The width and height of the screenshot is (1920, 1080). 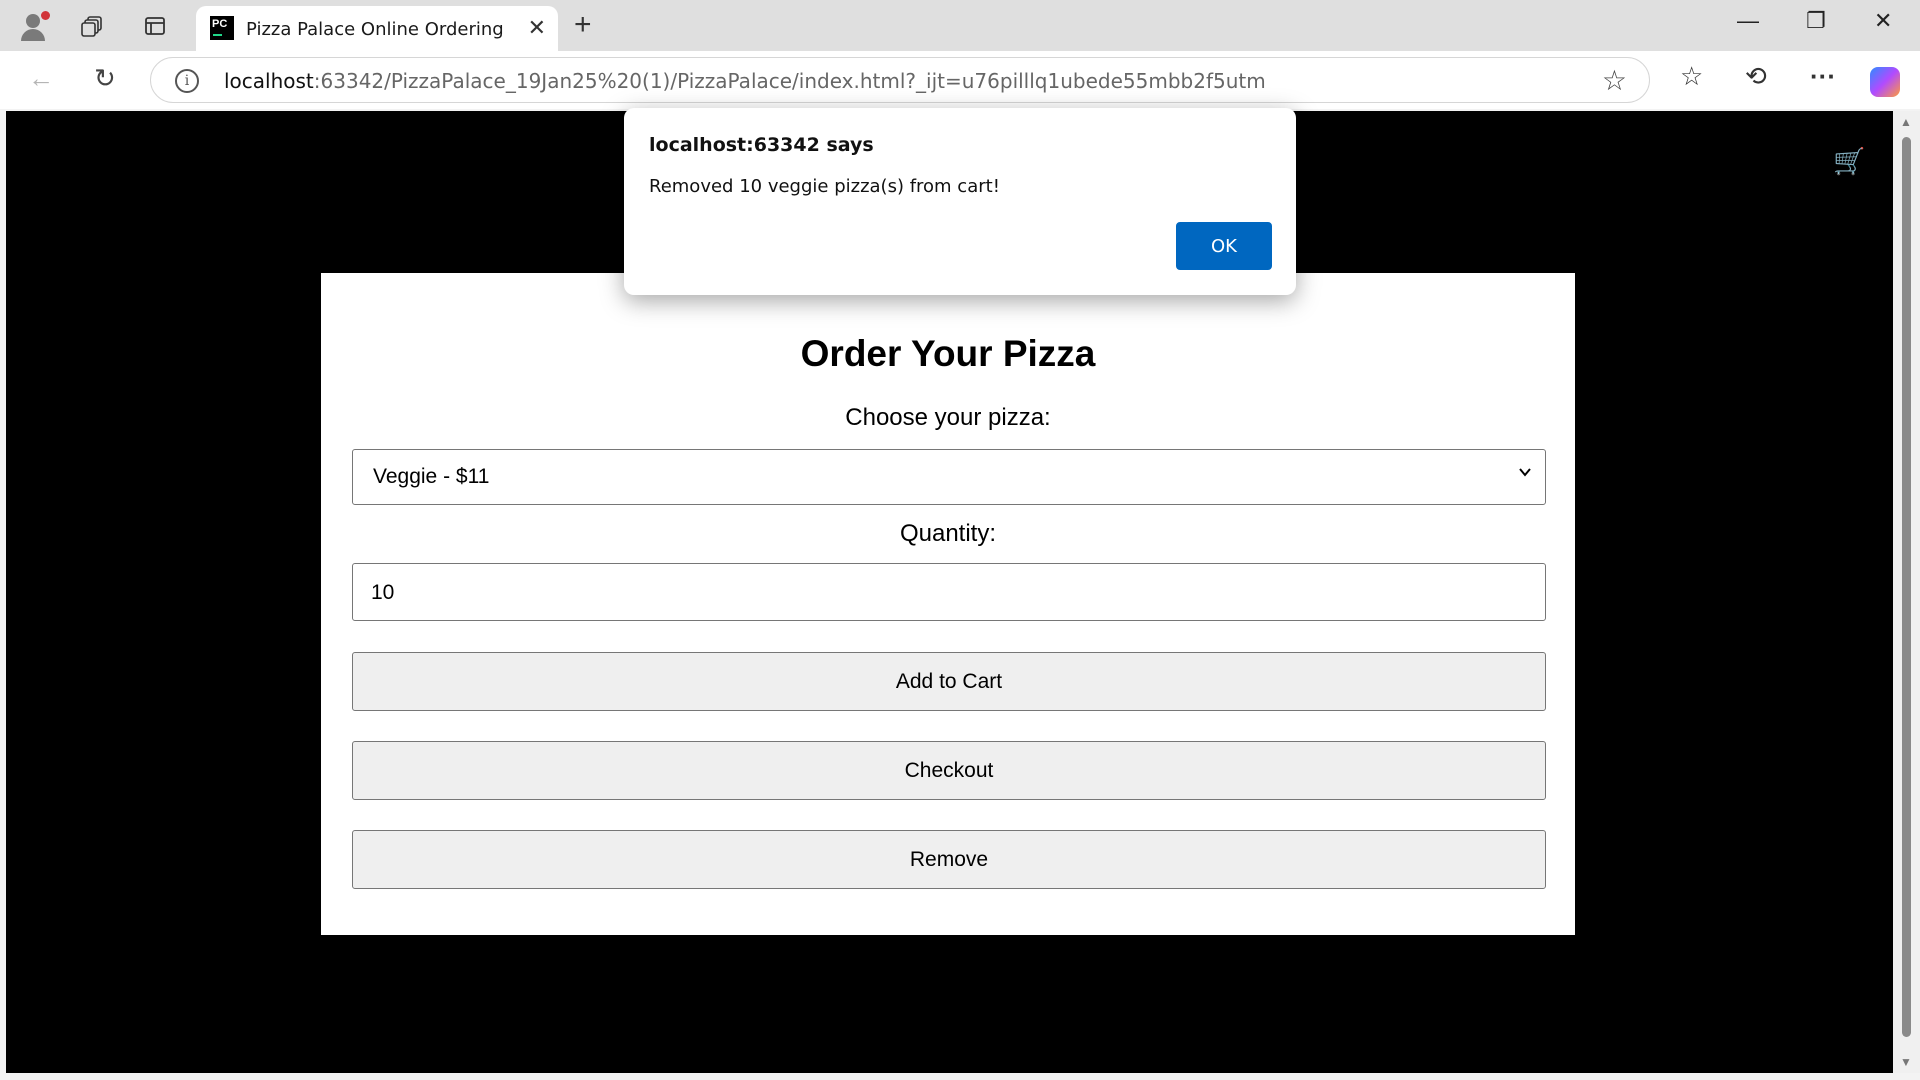 I want to click on quantity-value: 10, so click(x=383, y=592).